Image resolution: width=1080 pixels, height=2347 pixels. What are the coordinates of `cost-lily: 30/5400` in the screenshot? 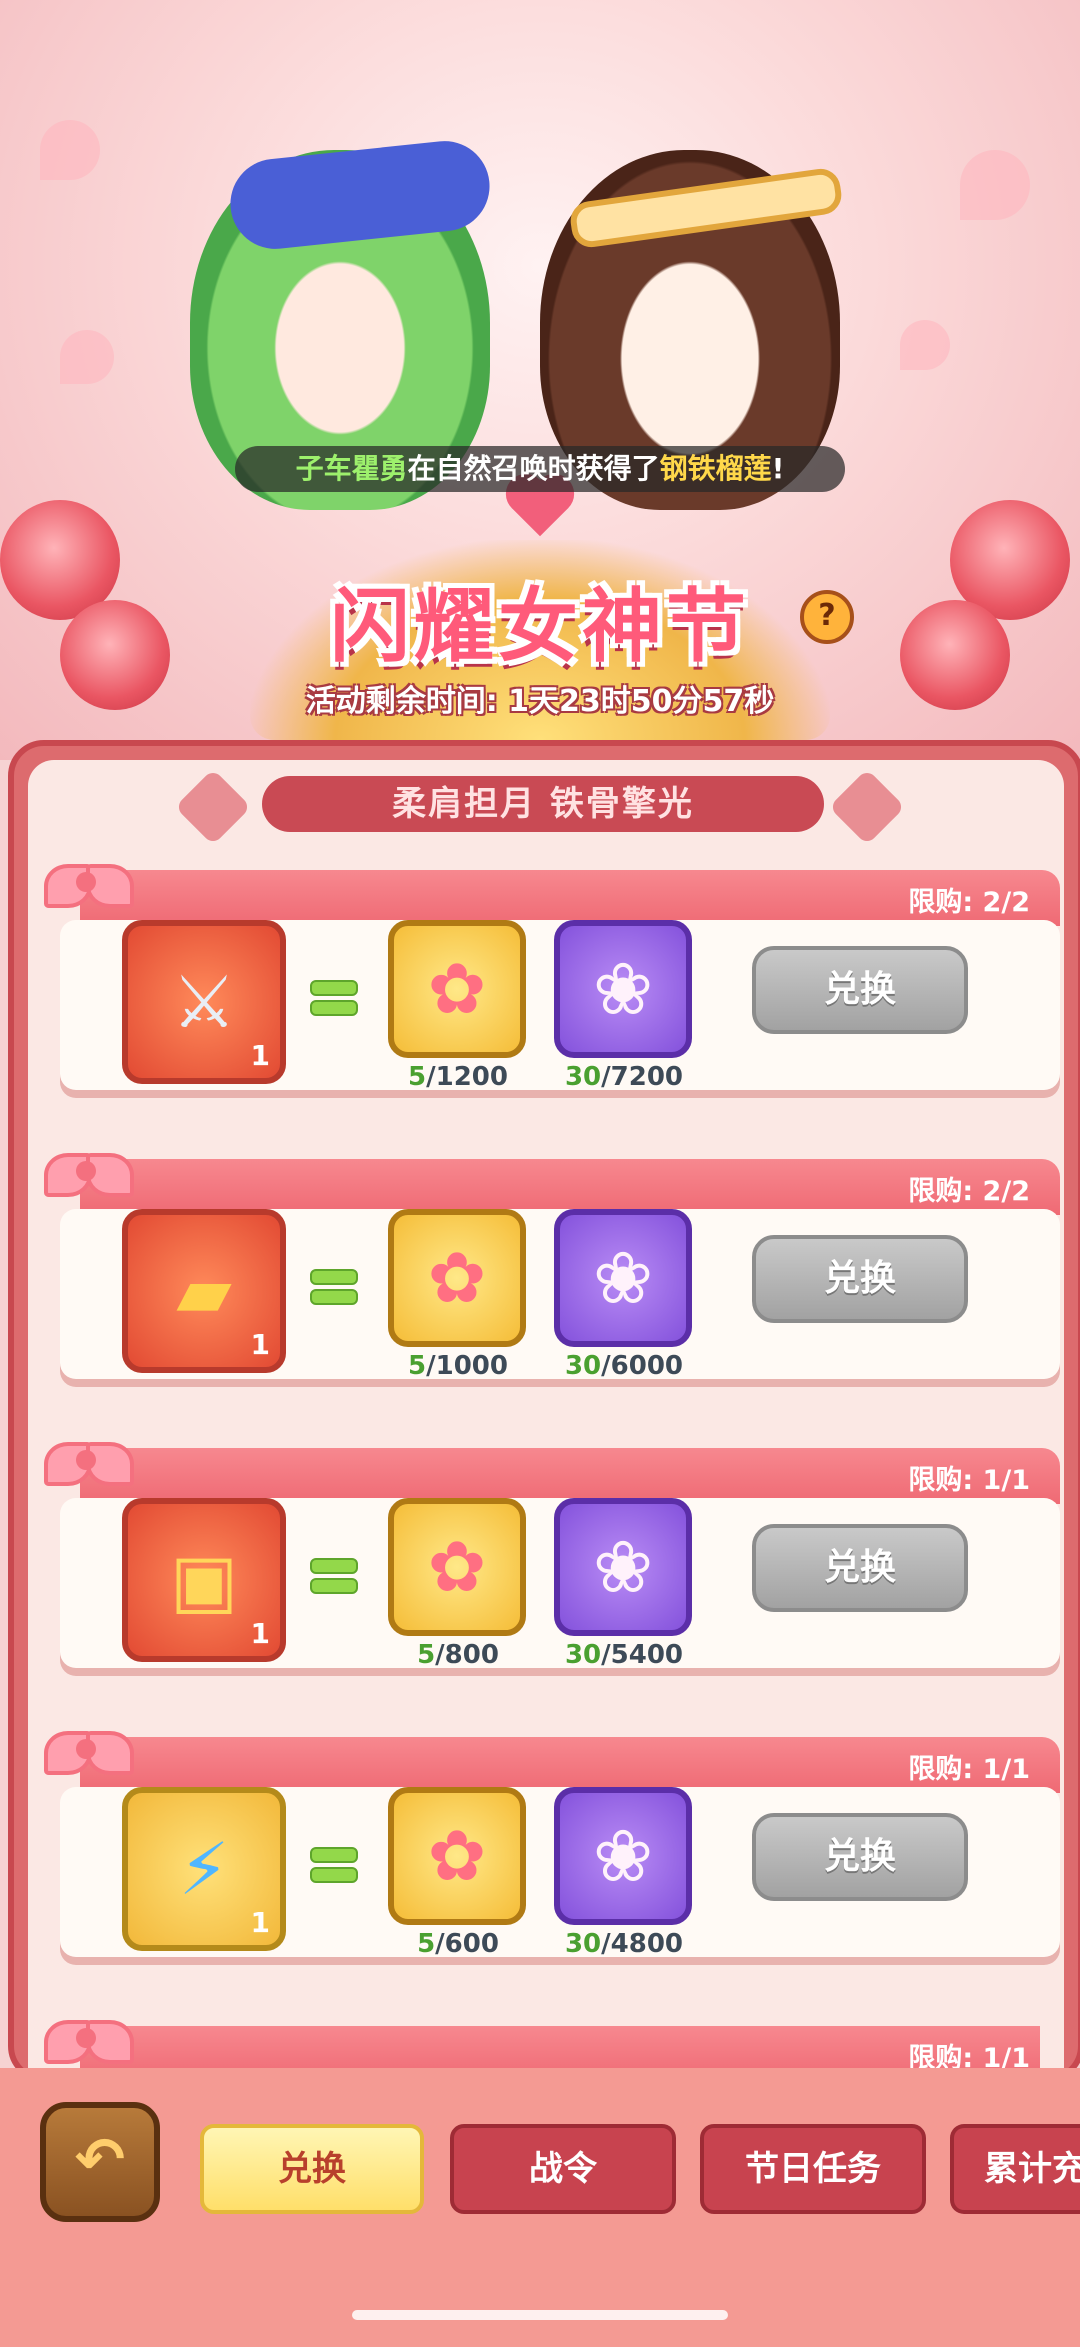 It's located at (624, 1655).